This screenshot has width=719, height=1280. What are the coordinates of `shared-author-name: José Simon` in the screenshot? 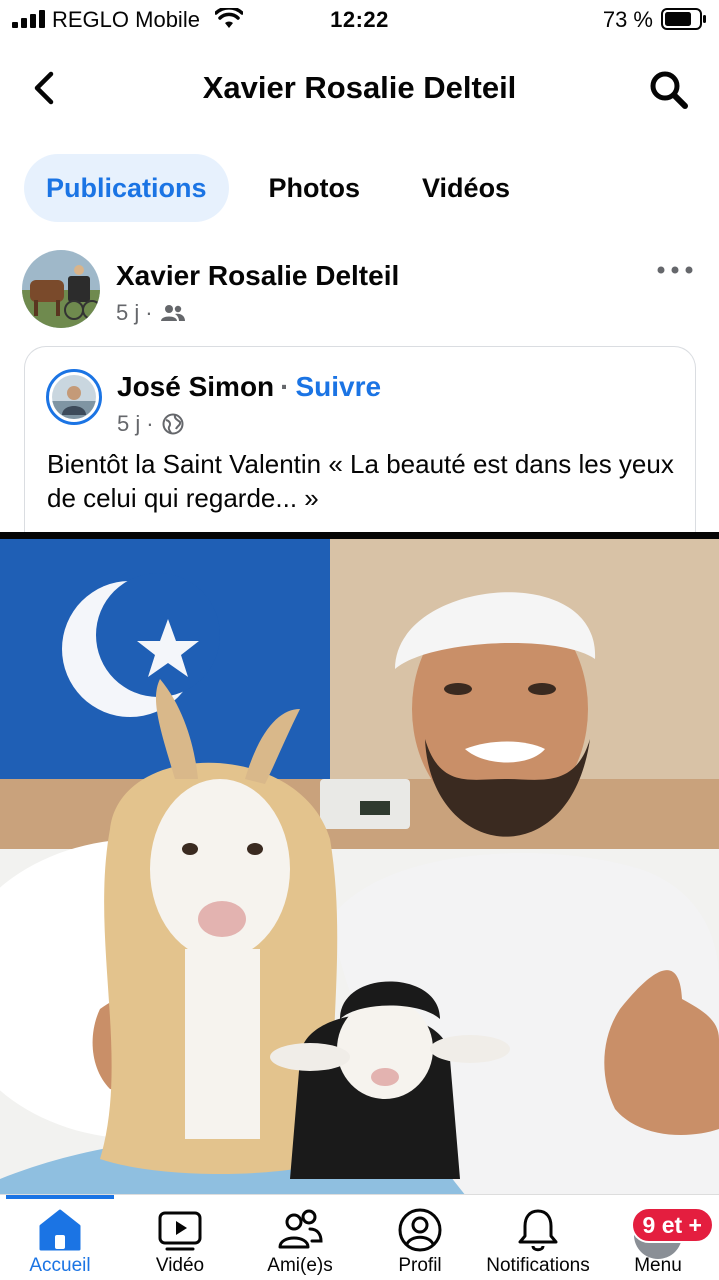 It's located at (195, 387).